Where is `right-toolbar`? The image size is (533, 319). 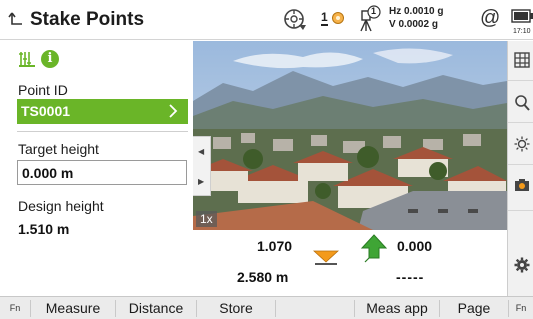 right-toolbar is located at coordinates (520, 168).